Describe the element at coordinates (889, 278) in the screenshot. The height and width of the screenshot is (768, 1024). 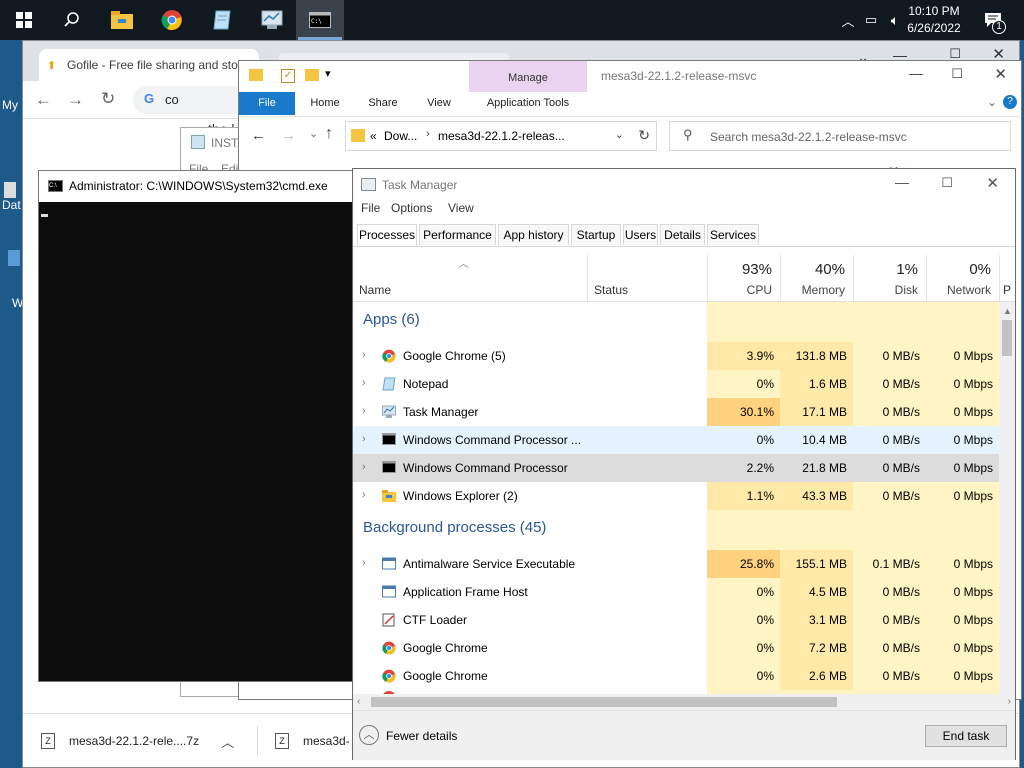
I see `column-disk: 1% Disk` at that location.